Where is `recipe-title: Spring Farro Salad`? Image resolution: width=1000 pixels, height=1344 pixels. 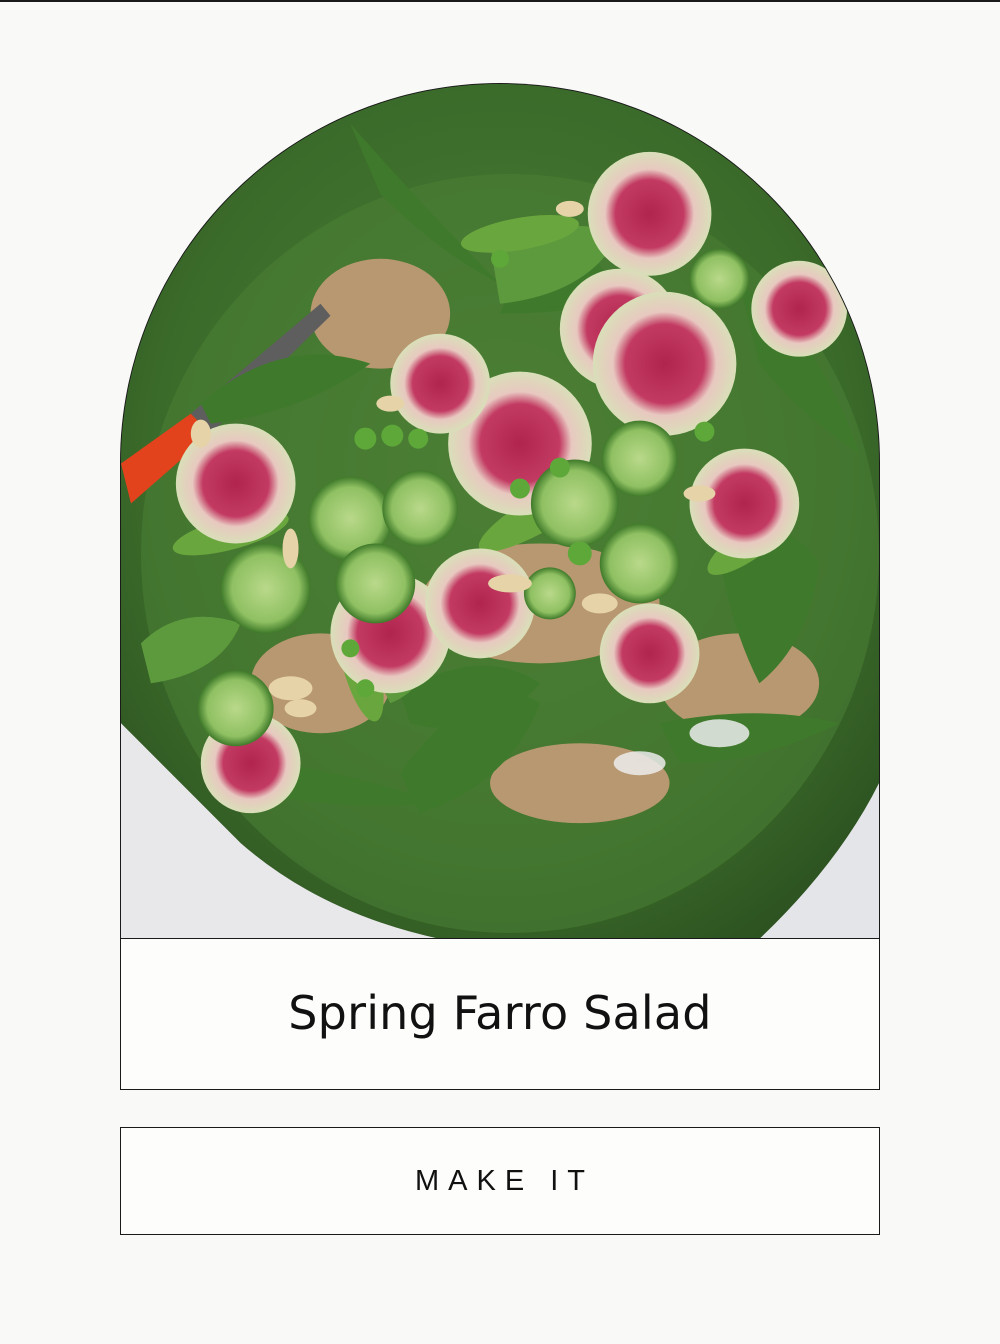
recipe-title: Spring Farro Salad is located at coordinates (500, 1013).